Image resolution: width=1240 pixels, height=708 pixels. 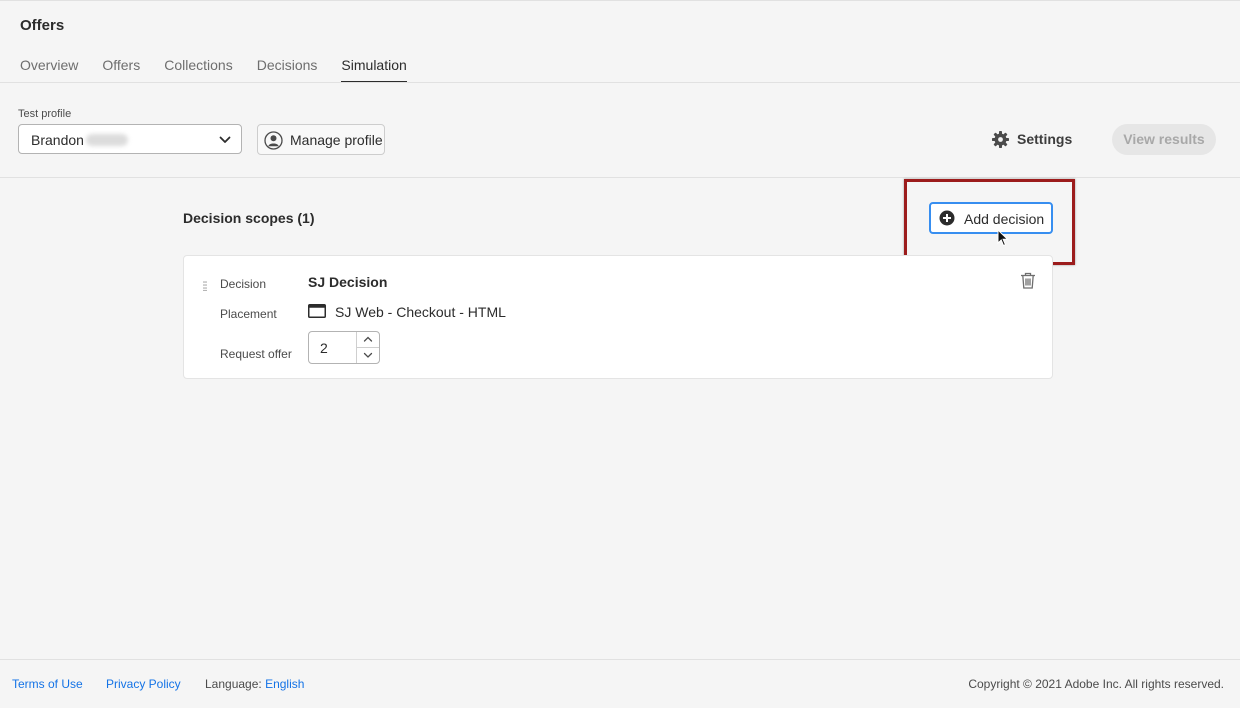 I want to click on increment-button, so click(x=368, y=339).